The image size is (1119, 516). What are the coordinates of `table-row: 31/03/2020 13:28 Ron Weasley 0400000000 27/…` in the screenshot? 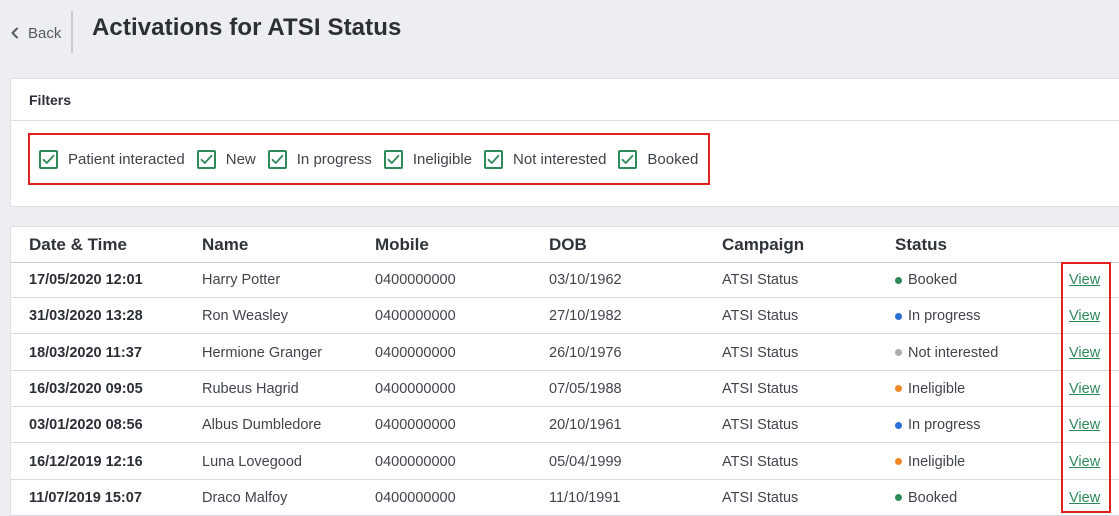 It's located at (565, 316).